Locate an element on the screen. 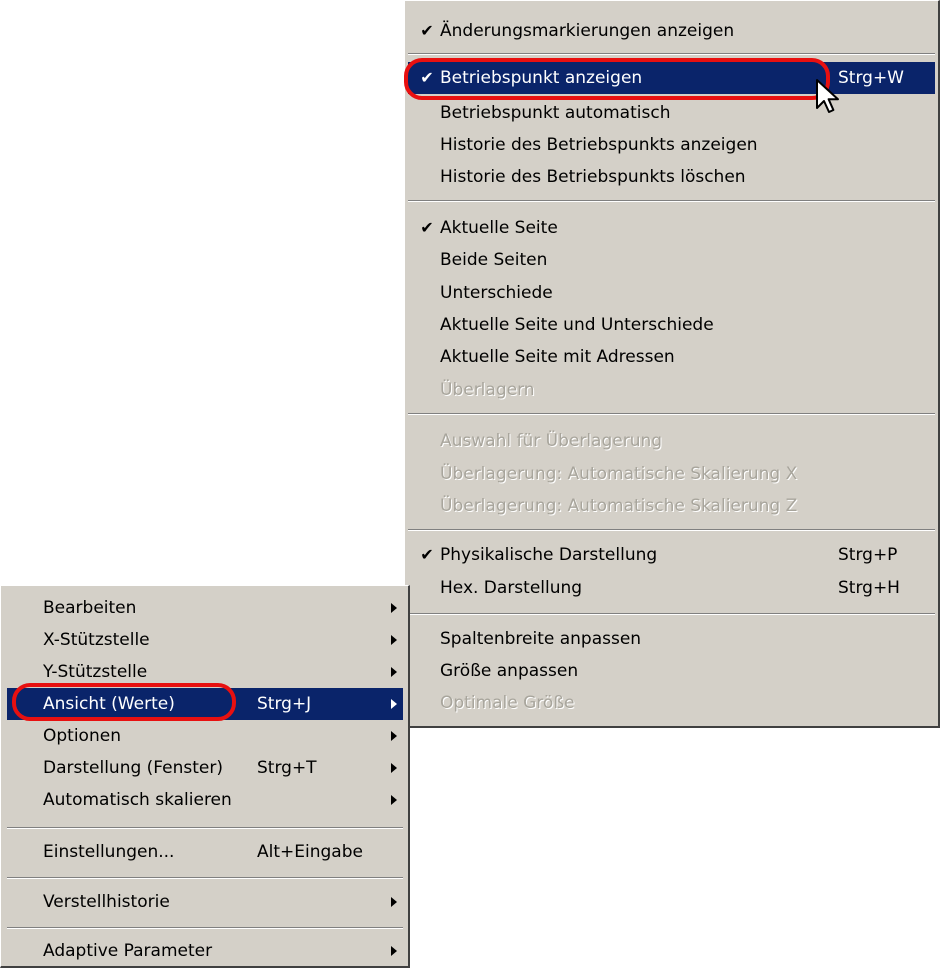 This screenshot has width=940, height=968. menu-item-unterschiede: Unterschiede is located at coordinates (671, 293).